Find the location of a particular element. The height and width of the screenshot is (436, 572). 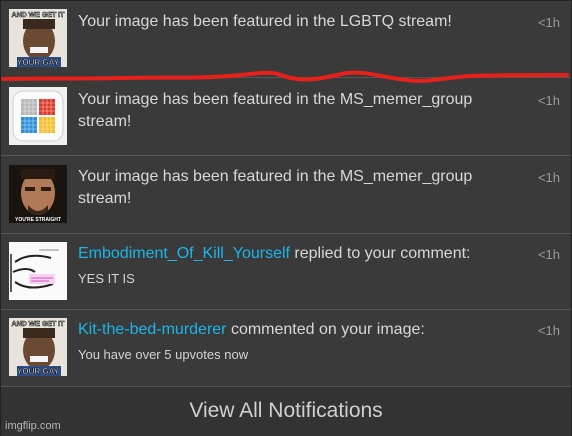

view-all-notifications-link: View All Notifications is located at coordinates (286, 411).